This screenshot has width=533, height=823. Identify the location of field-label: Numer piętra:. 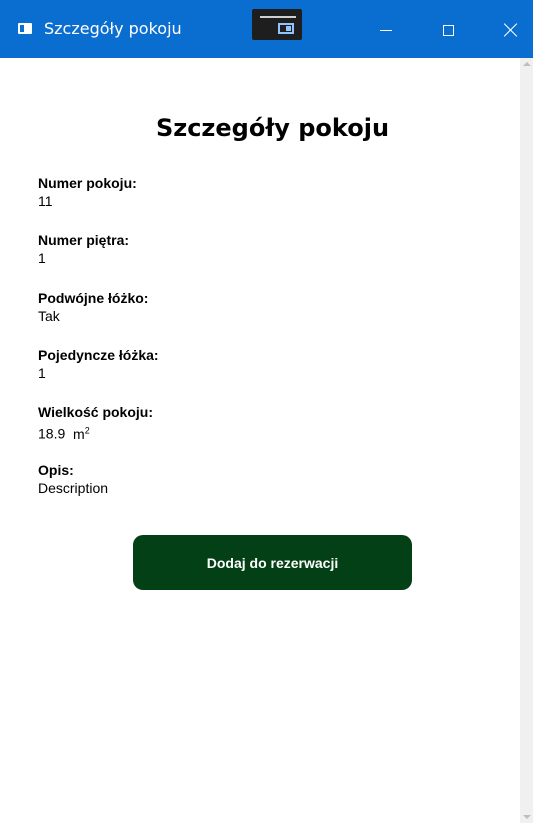
(84, 240).